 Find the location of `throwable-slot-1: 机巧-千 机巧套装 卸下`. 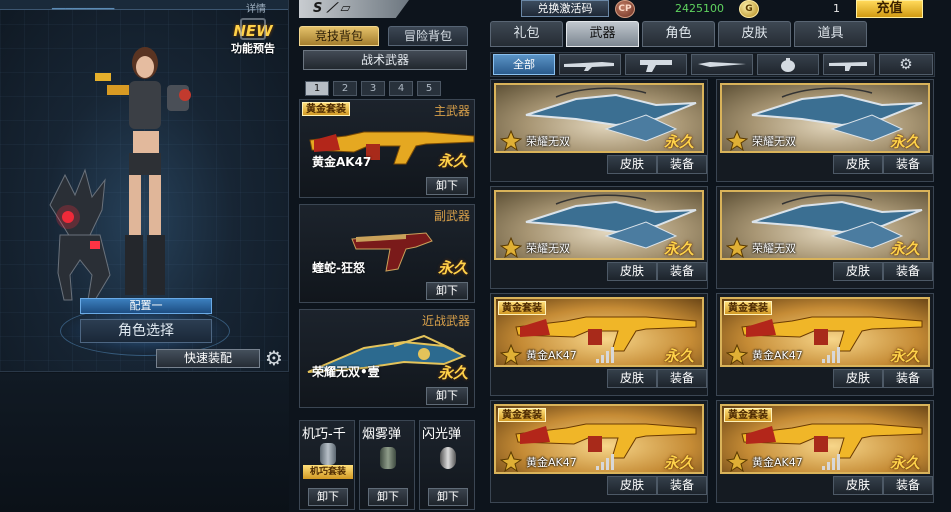

throwable-slot-1: 机巧-千 机巧套装 卸下 is located at coordinates (327, 465).